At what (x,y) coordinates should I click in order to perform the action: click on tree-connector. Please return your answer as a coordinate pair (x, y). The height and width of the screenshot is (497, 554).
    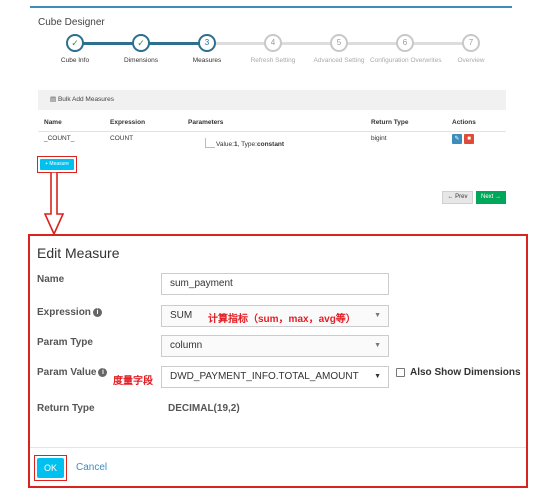
    Looking at the image, I should click on (210, 143).